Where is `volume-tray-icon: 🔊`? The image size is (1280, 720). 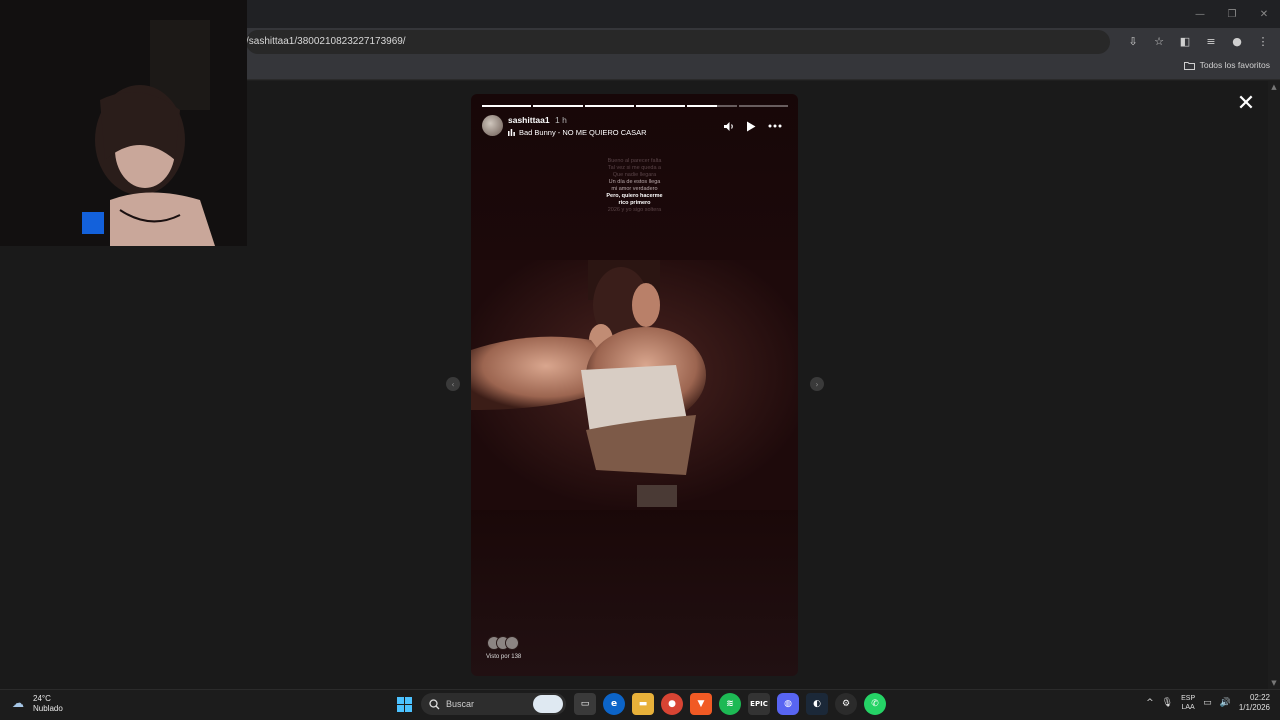
volume-tray-icon: 🔊 is located at coordinates (1225, 703).